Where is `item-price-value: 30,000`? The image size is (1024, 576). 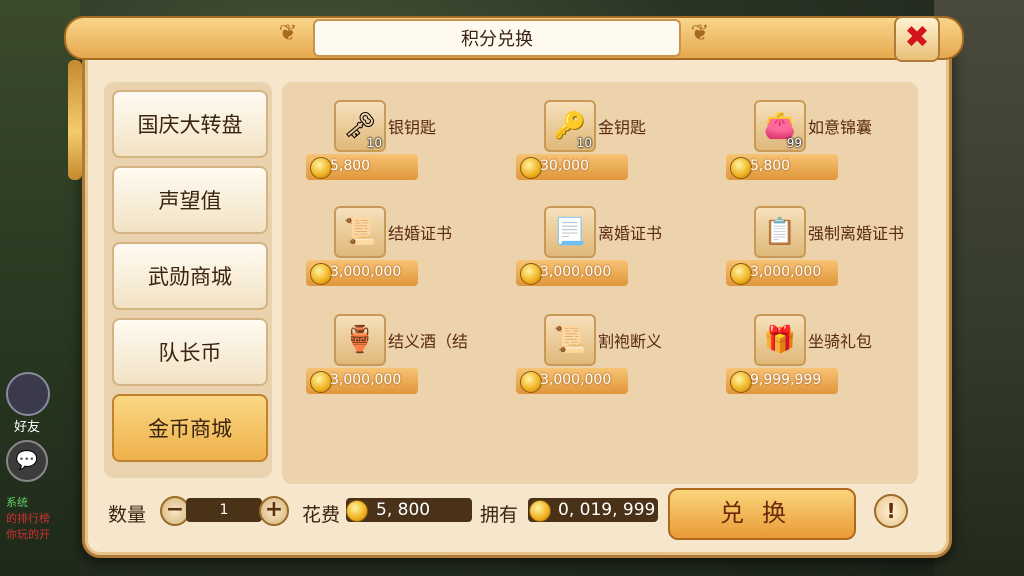
item-price-value: 30,000 is located at coordinates (564, 166).